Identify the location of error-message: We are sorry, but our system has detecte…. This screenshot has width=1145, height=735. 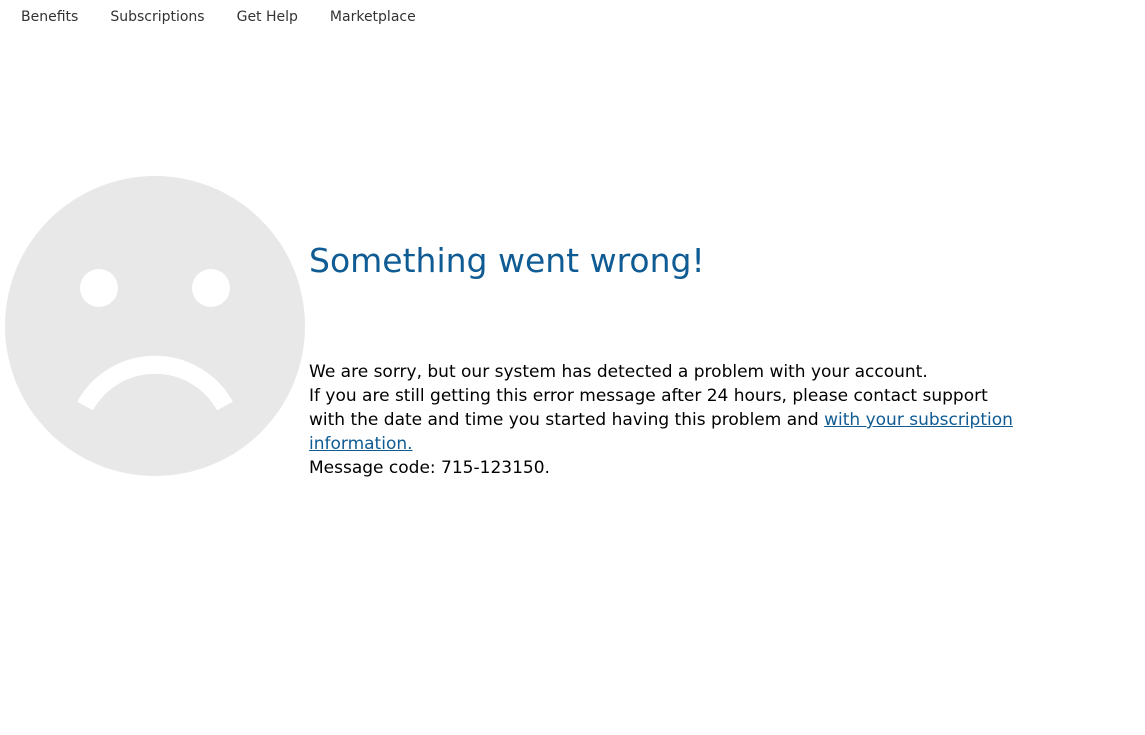
(669, 420).